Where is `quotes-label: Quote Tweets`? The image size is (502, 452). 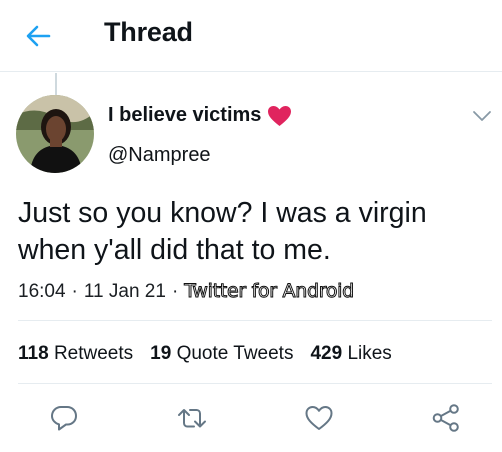 quotes-label: Quote Tweets is located at coordinates (235, 353).